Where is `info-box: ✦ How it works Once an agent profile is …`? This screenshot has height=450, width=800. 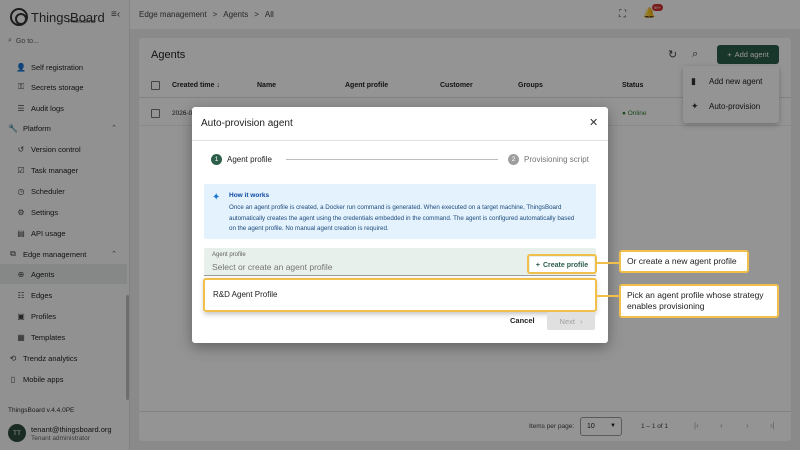
info-box: ✦ How it works Once an agent profile is … is located at coordinates (400, 211).